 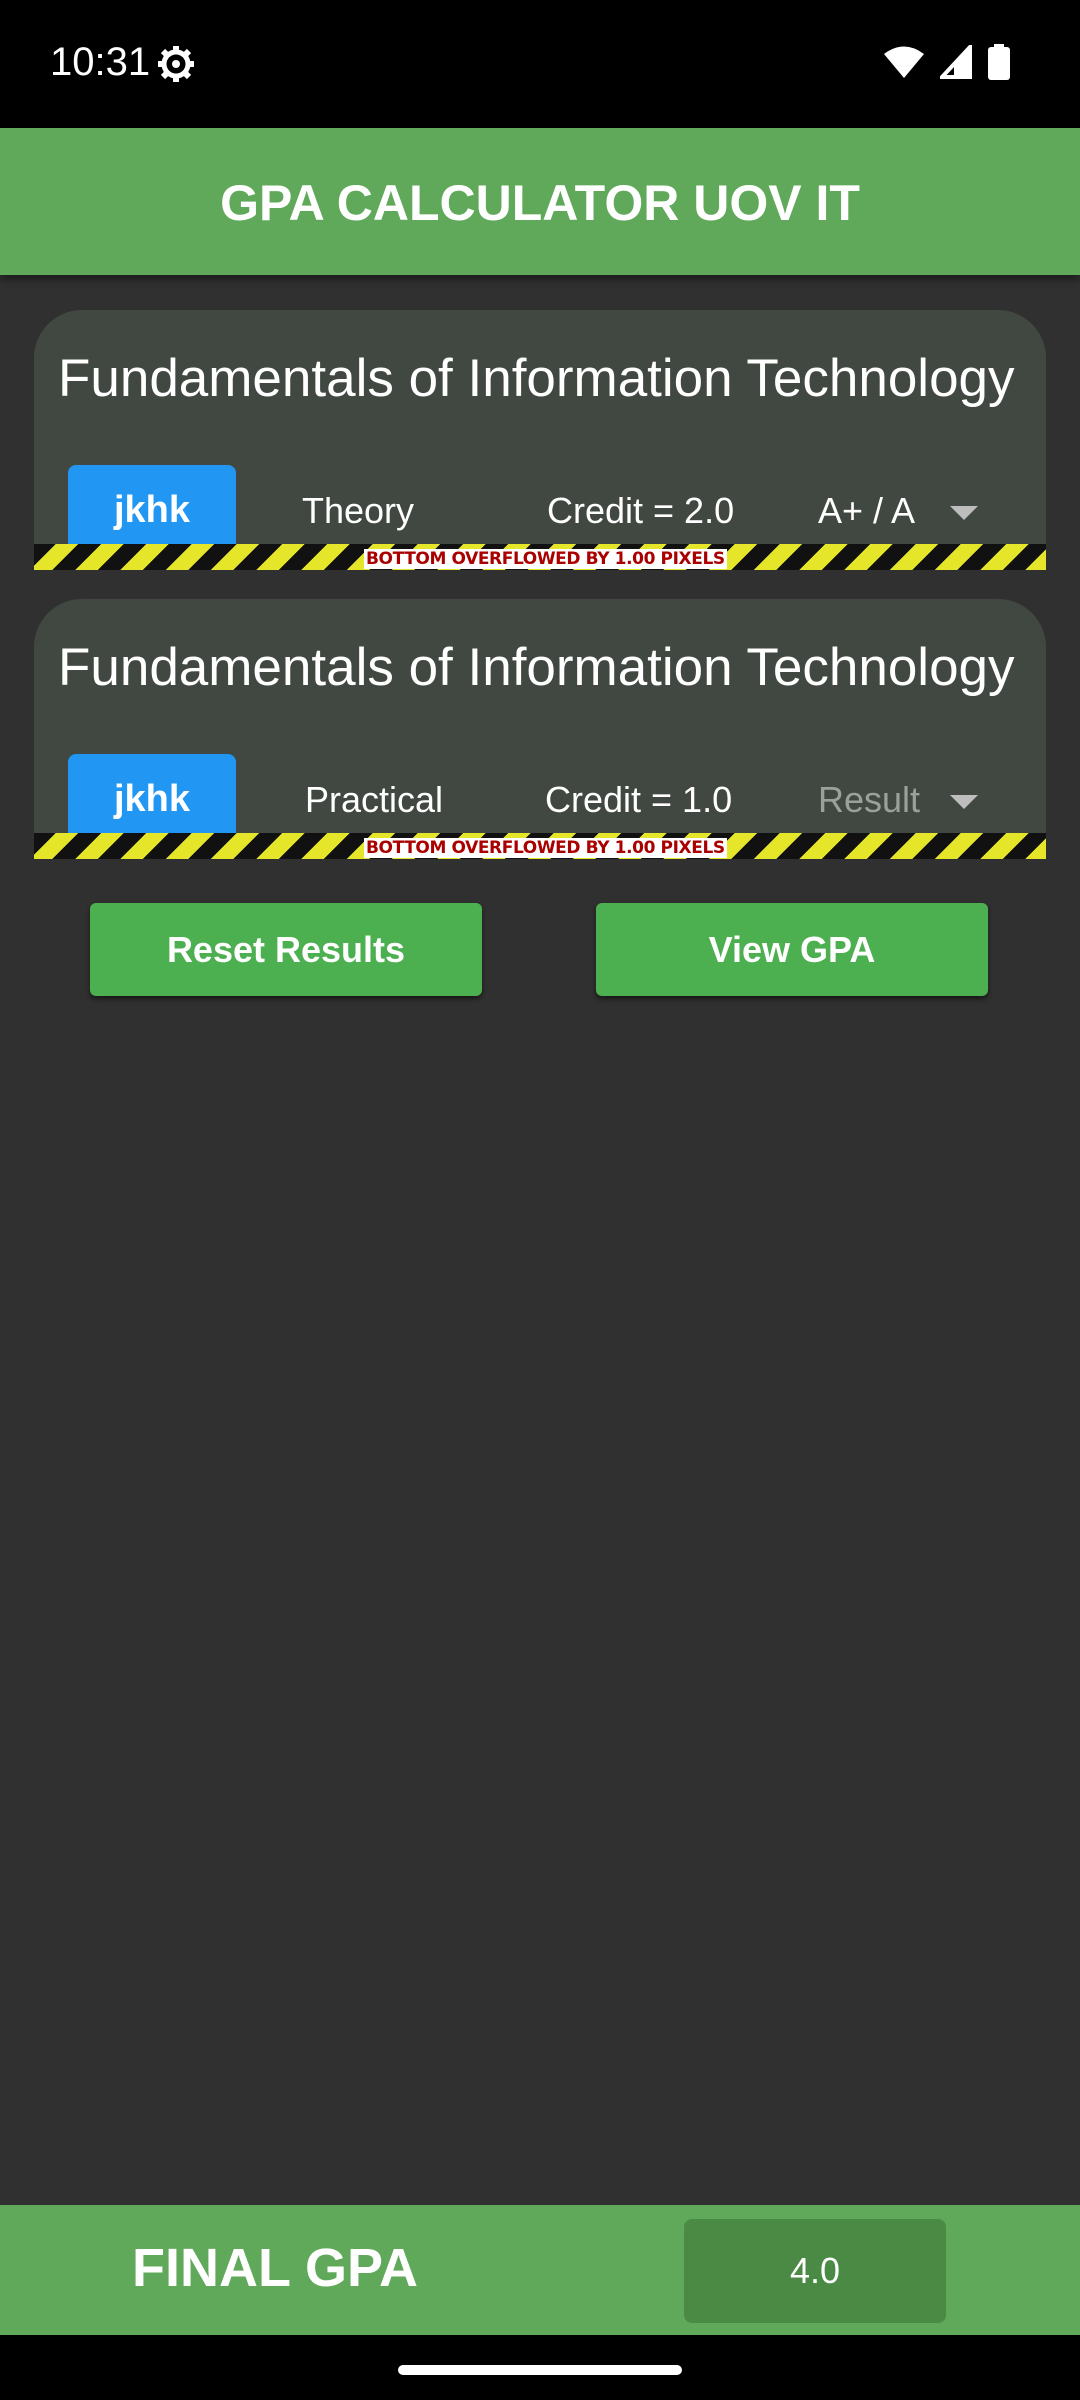 I want to click on course-type-label: Theory, so click(x=358, y=510).